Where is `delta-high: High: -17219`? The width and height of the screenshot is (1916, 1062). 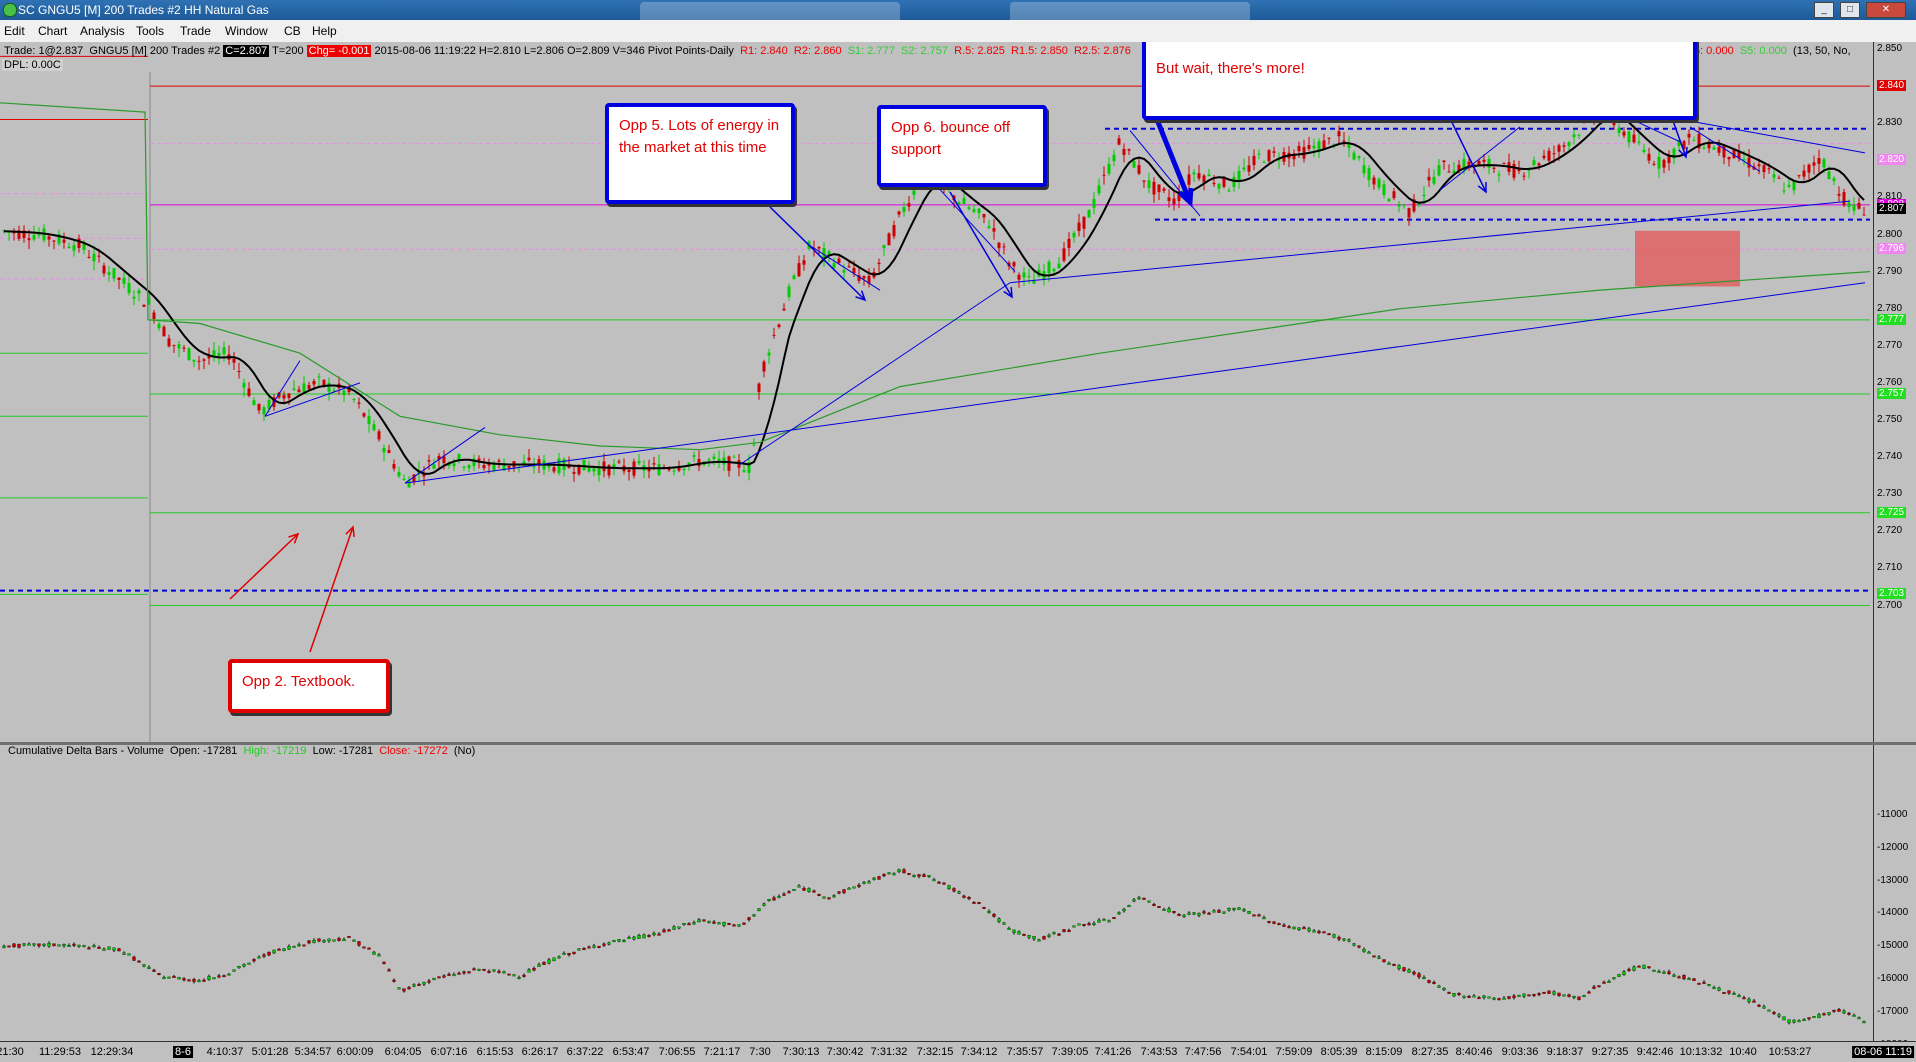
delta-high: High: -17219 is located at coordinates (275, 751).